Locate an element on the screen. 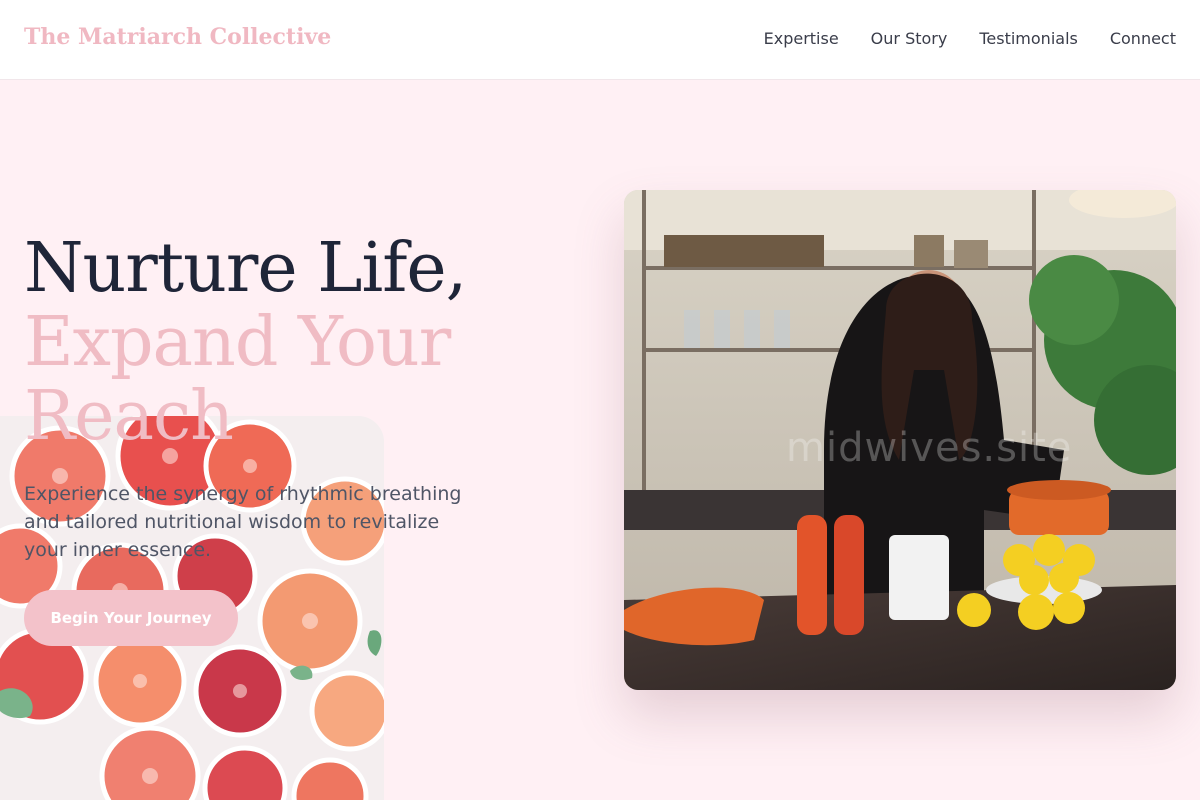 This screenshot has height=800, width=1200. nav-link-connect: Connect is located at coordinates (1143, 38).